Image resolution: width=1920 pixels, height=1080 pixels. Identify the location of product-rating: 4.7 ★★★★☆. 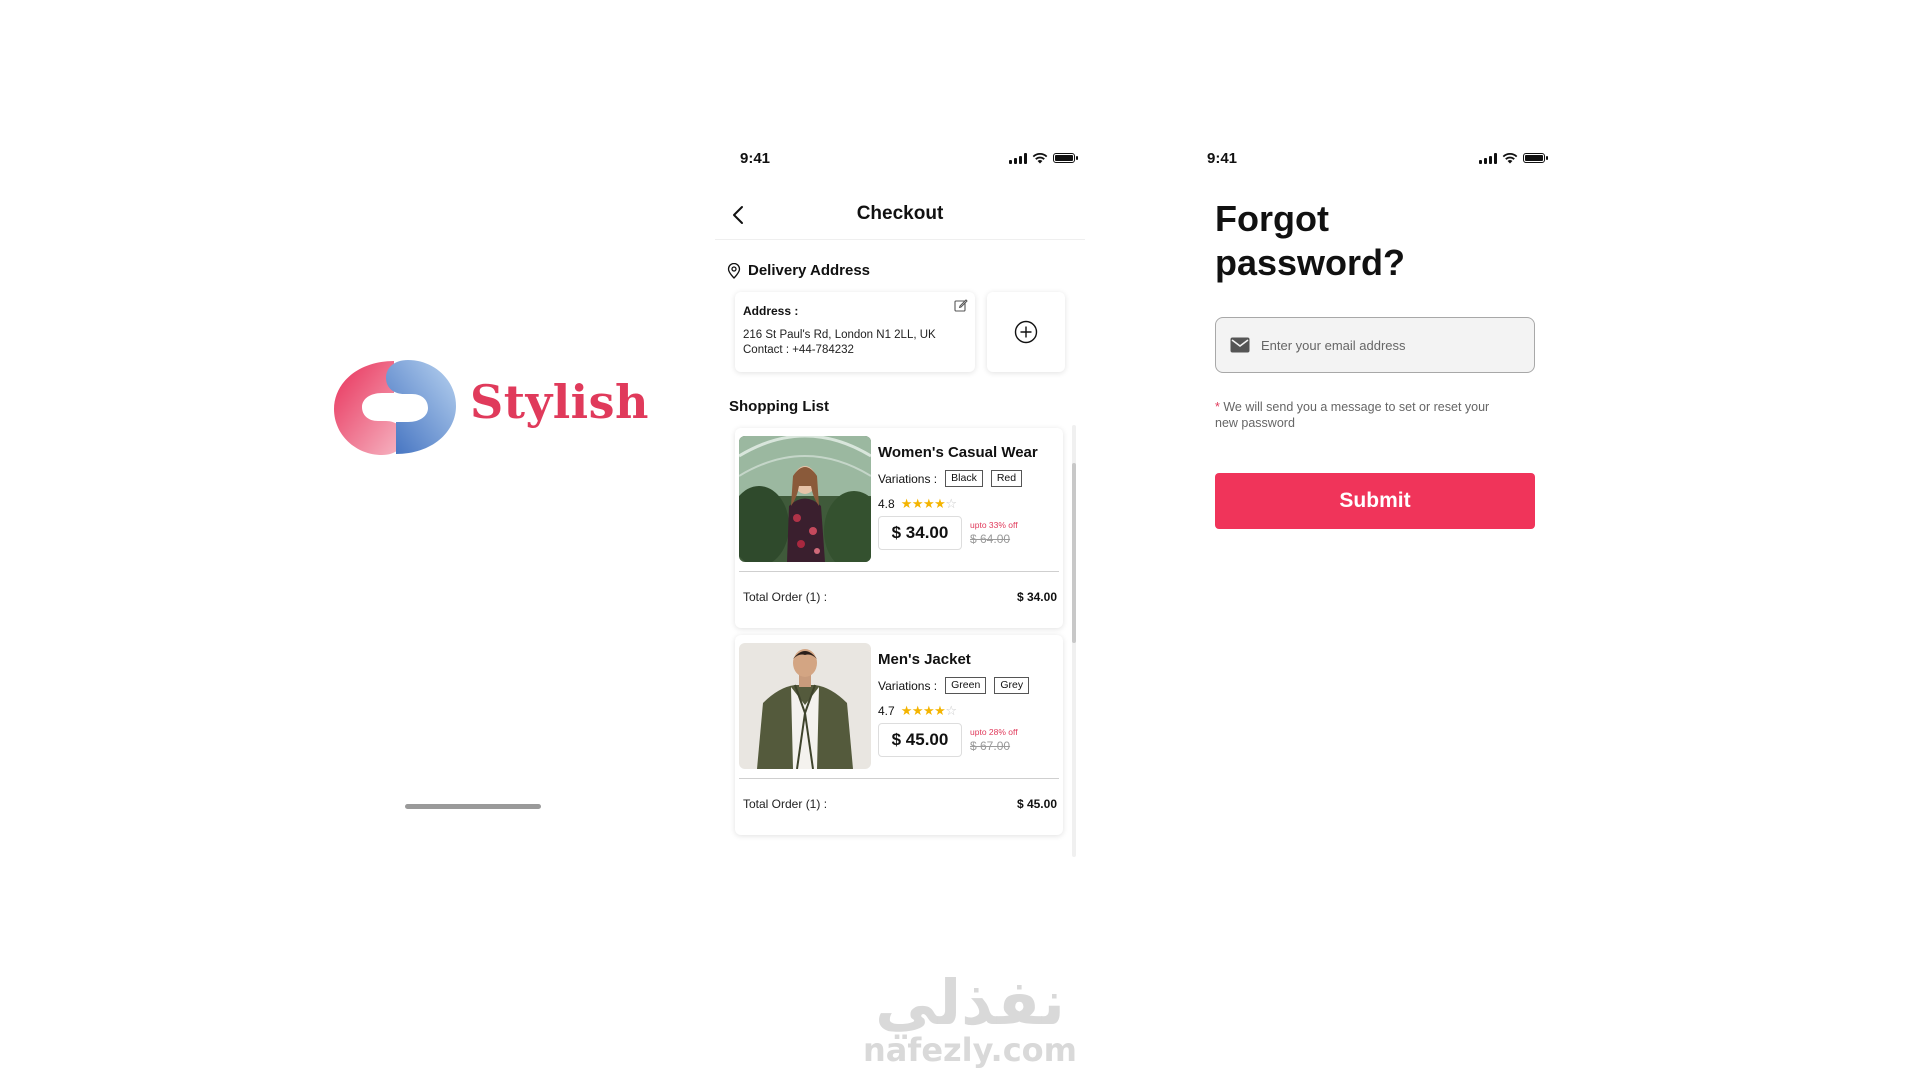
(917, 711).